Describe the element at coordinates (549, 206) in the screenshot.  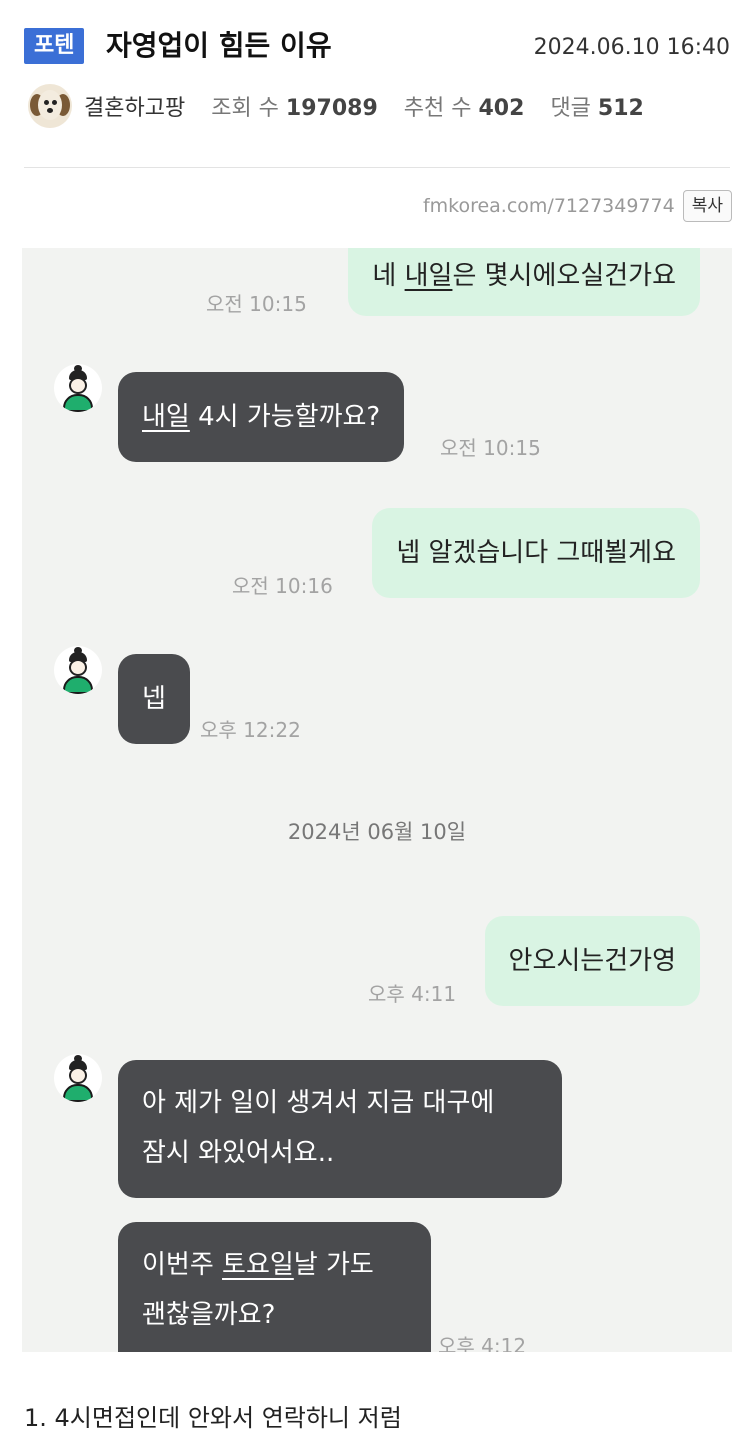
I see `post-url: fmkorea.com/7127349774` at that location.